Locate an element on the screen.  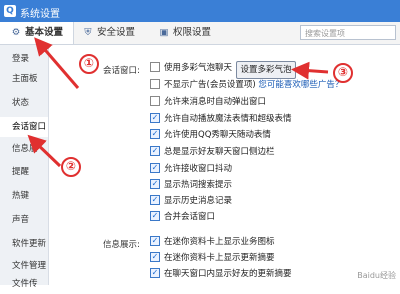
annotation-3: ③ is located at coordinates (343, 73).